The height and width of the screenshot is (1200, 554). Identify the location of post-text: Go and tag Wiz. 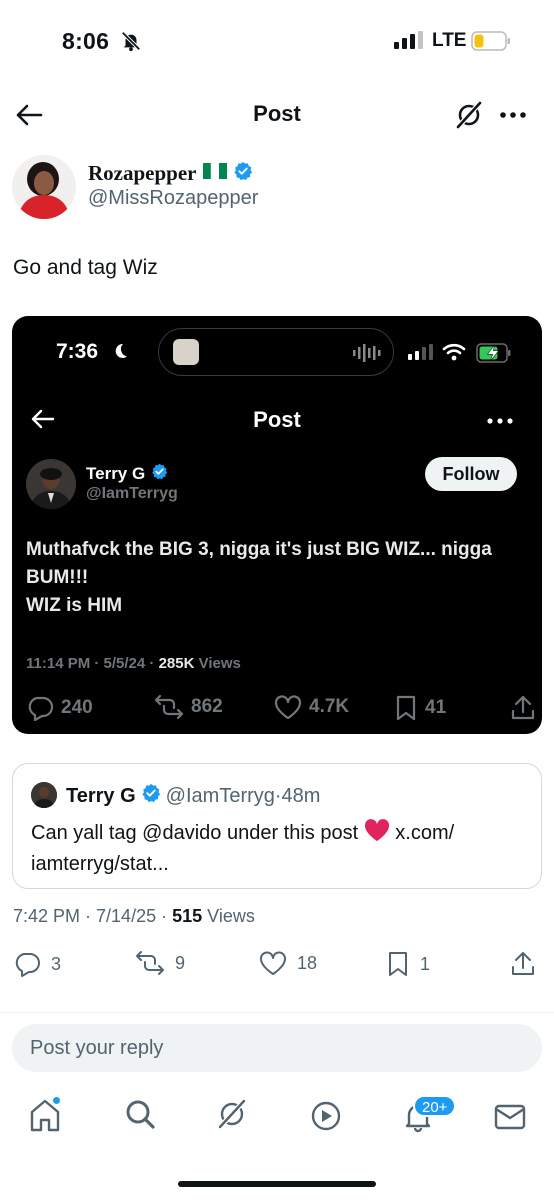
(85, 267).